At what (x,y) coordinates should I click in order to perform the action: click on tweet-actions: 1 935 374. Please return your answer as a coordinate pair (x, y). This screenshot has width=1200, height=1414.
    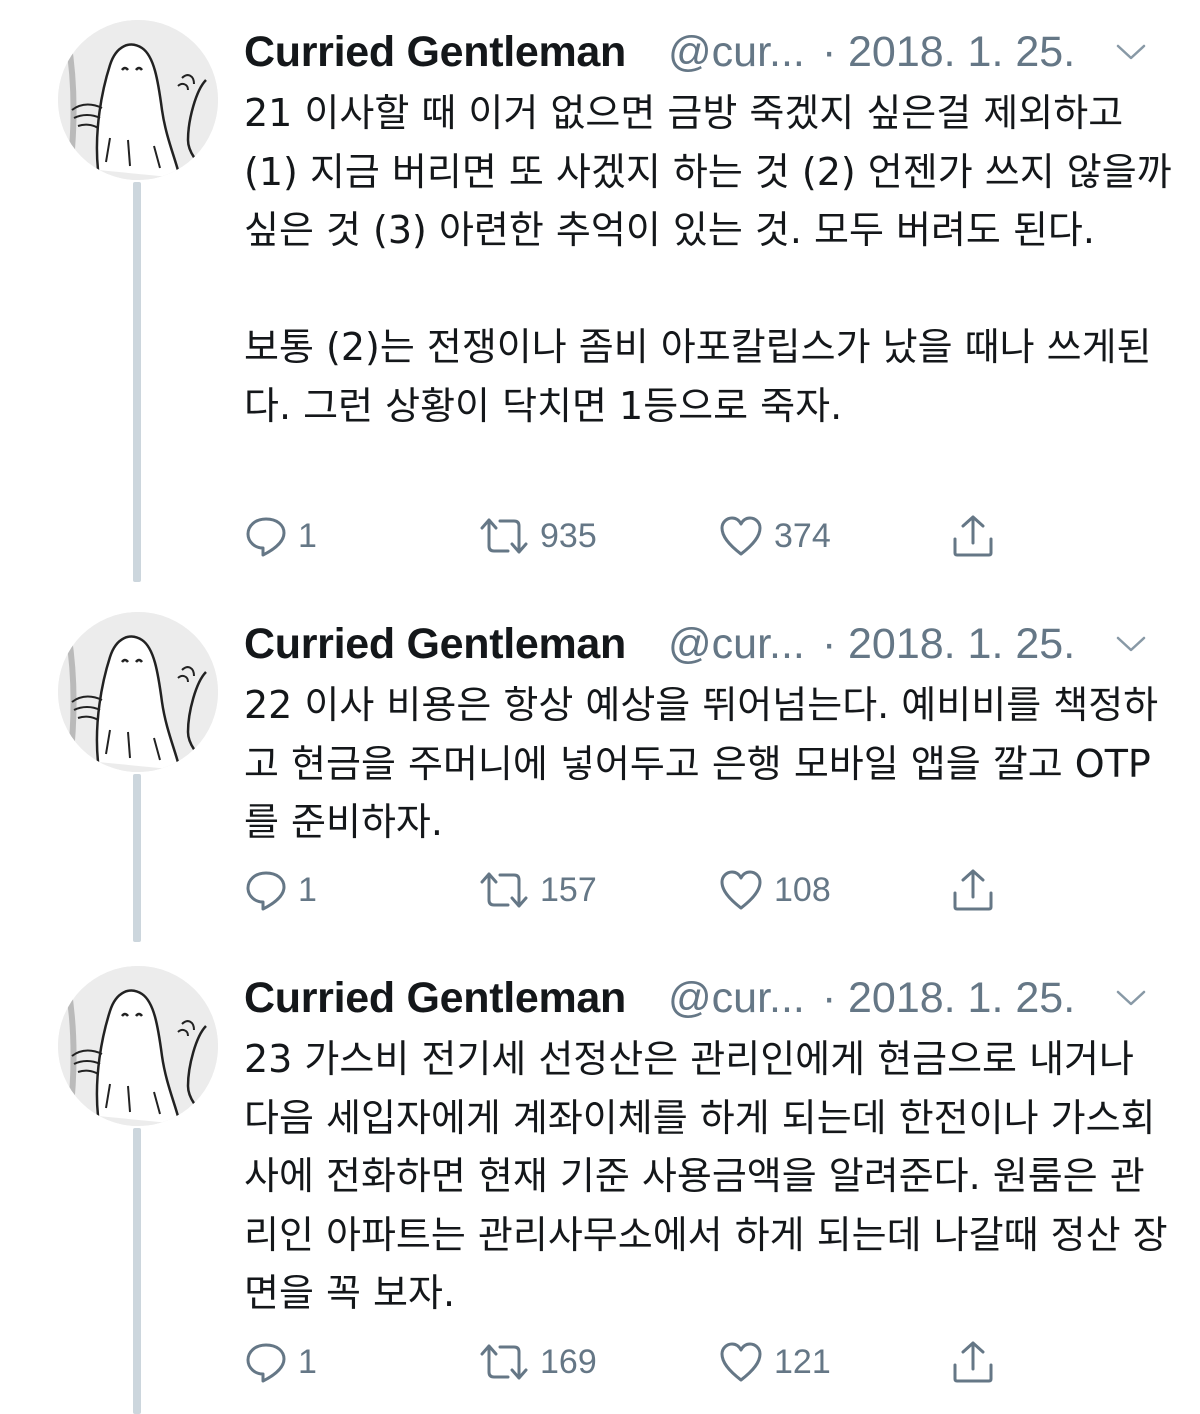
    Looking at the image, I should click on (634, 536).